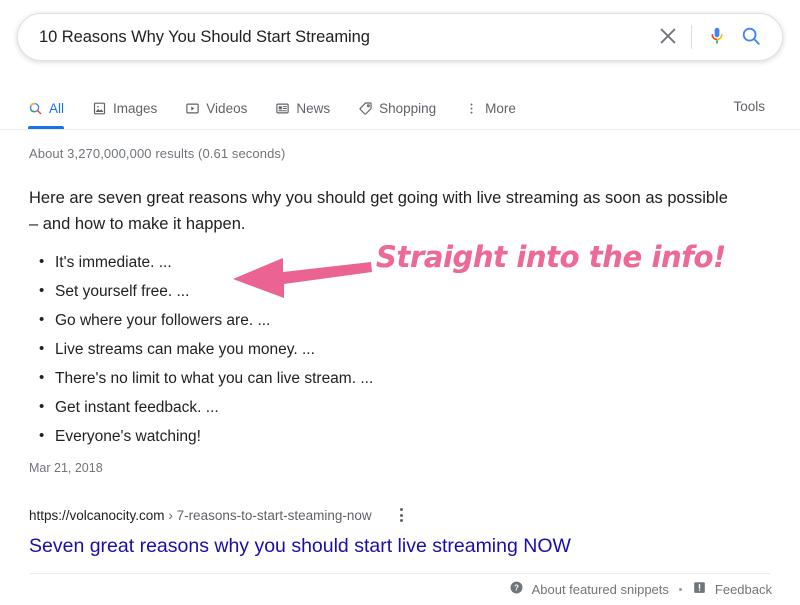 This screenshot has width=800, height=605. Describe the element at coordinates (500, 108) in the screenshot. I see `tab-label: More` at that location.